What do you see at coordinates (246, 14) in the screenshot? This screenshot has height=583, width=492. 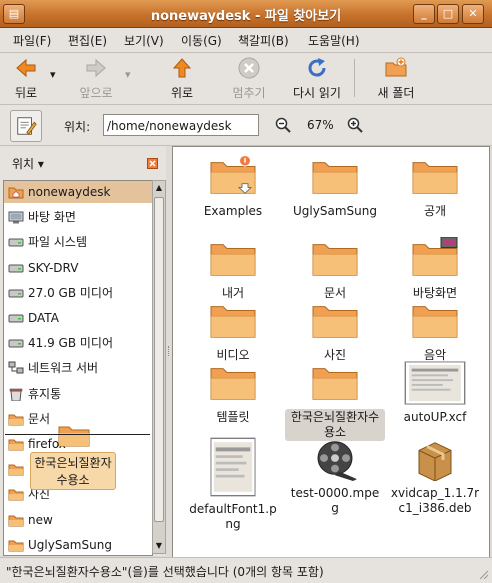 I see `title-bar: ▤ nonewaydesk - 파일 찾아보기 _ □ ✕` at bounding box center [246, 14].